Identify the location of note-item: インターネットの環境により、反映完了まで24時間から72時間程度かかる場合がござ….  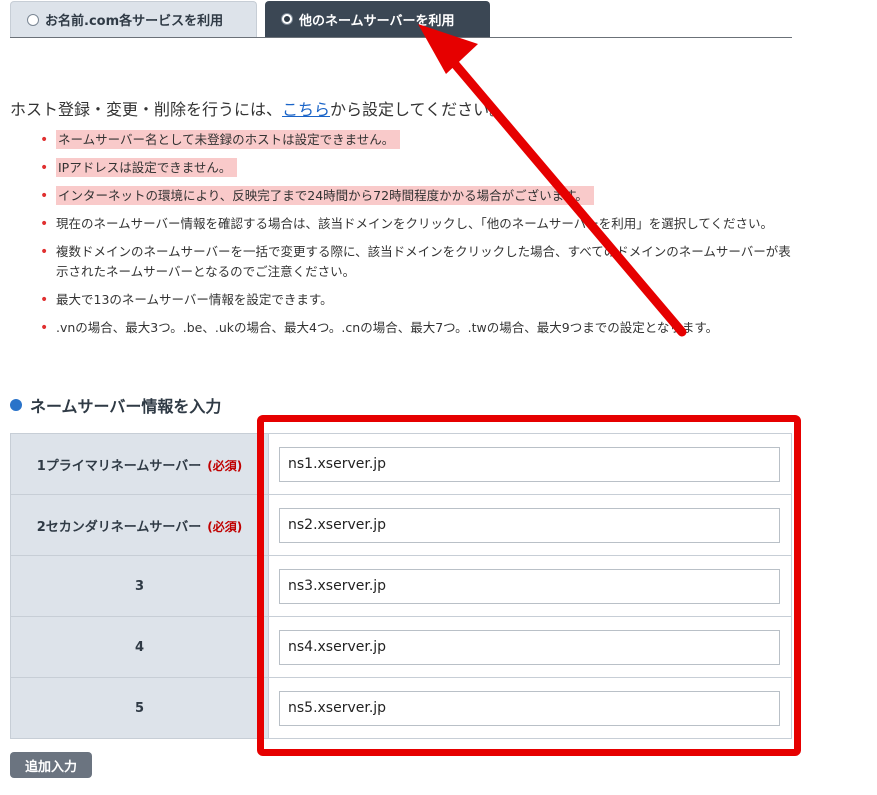
(420, 196).